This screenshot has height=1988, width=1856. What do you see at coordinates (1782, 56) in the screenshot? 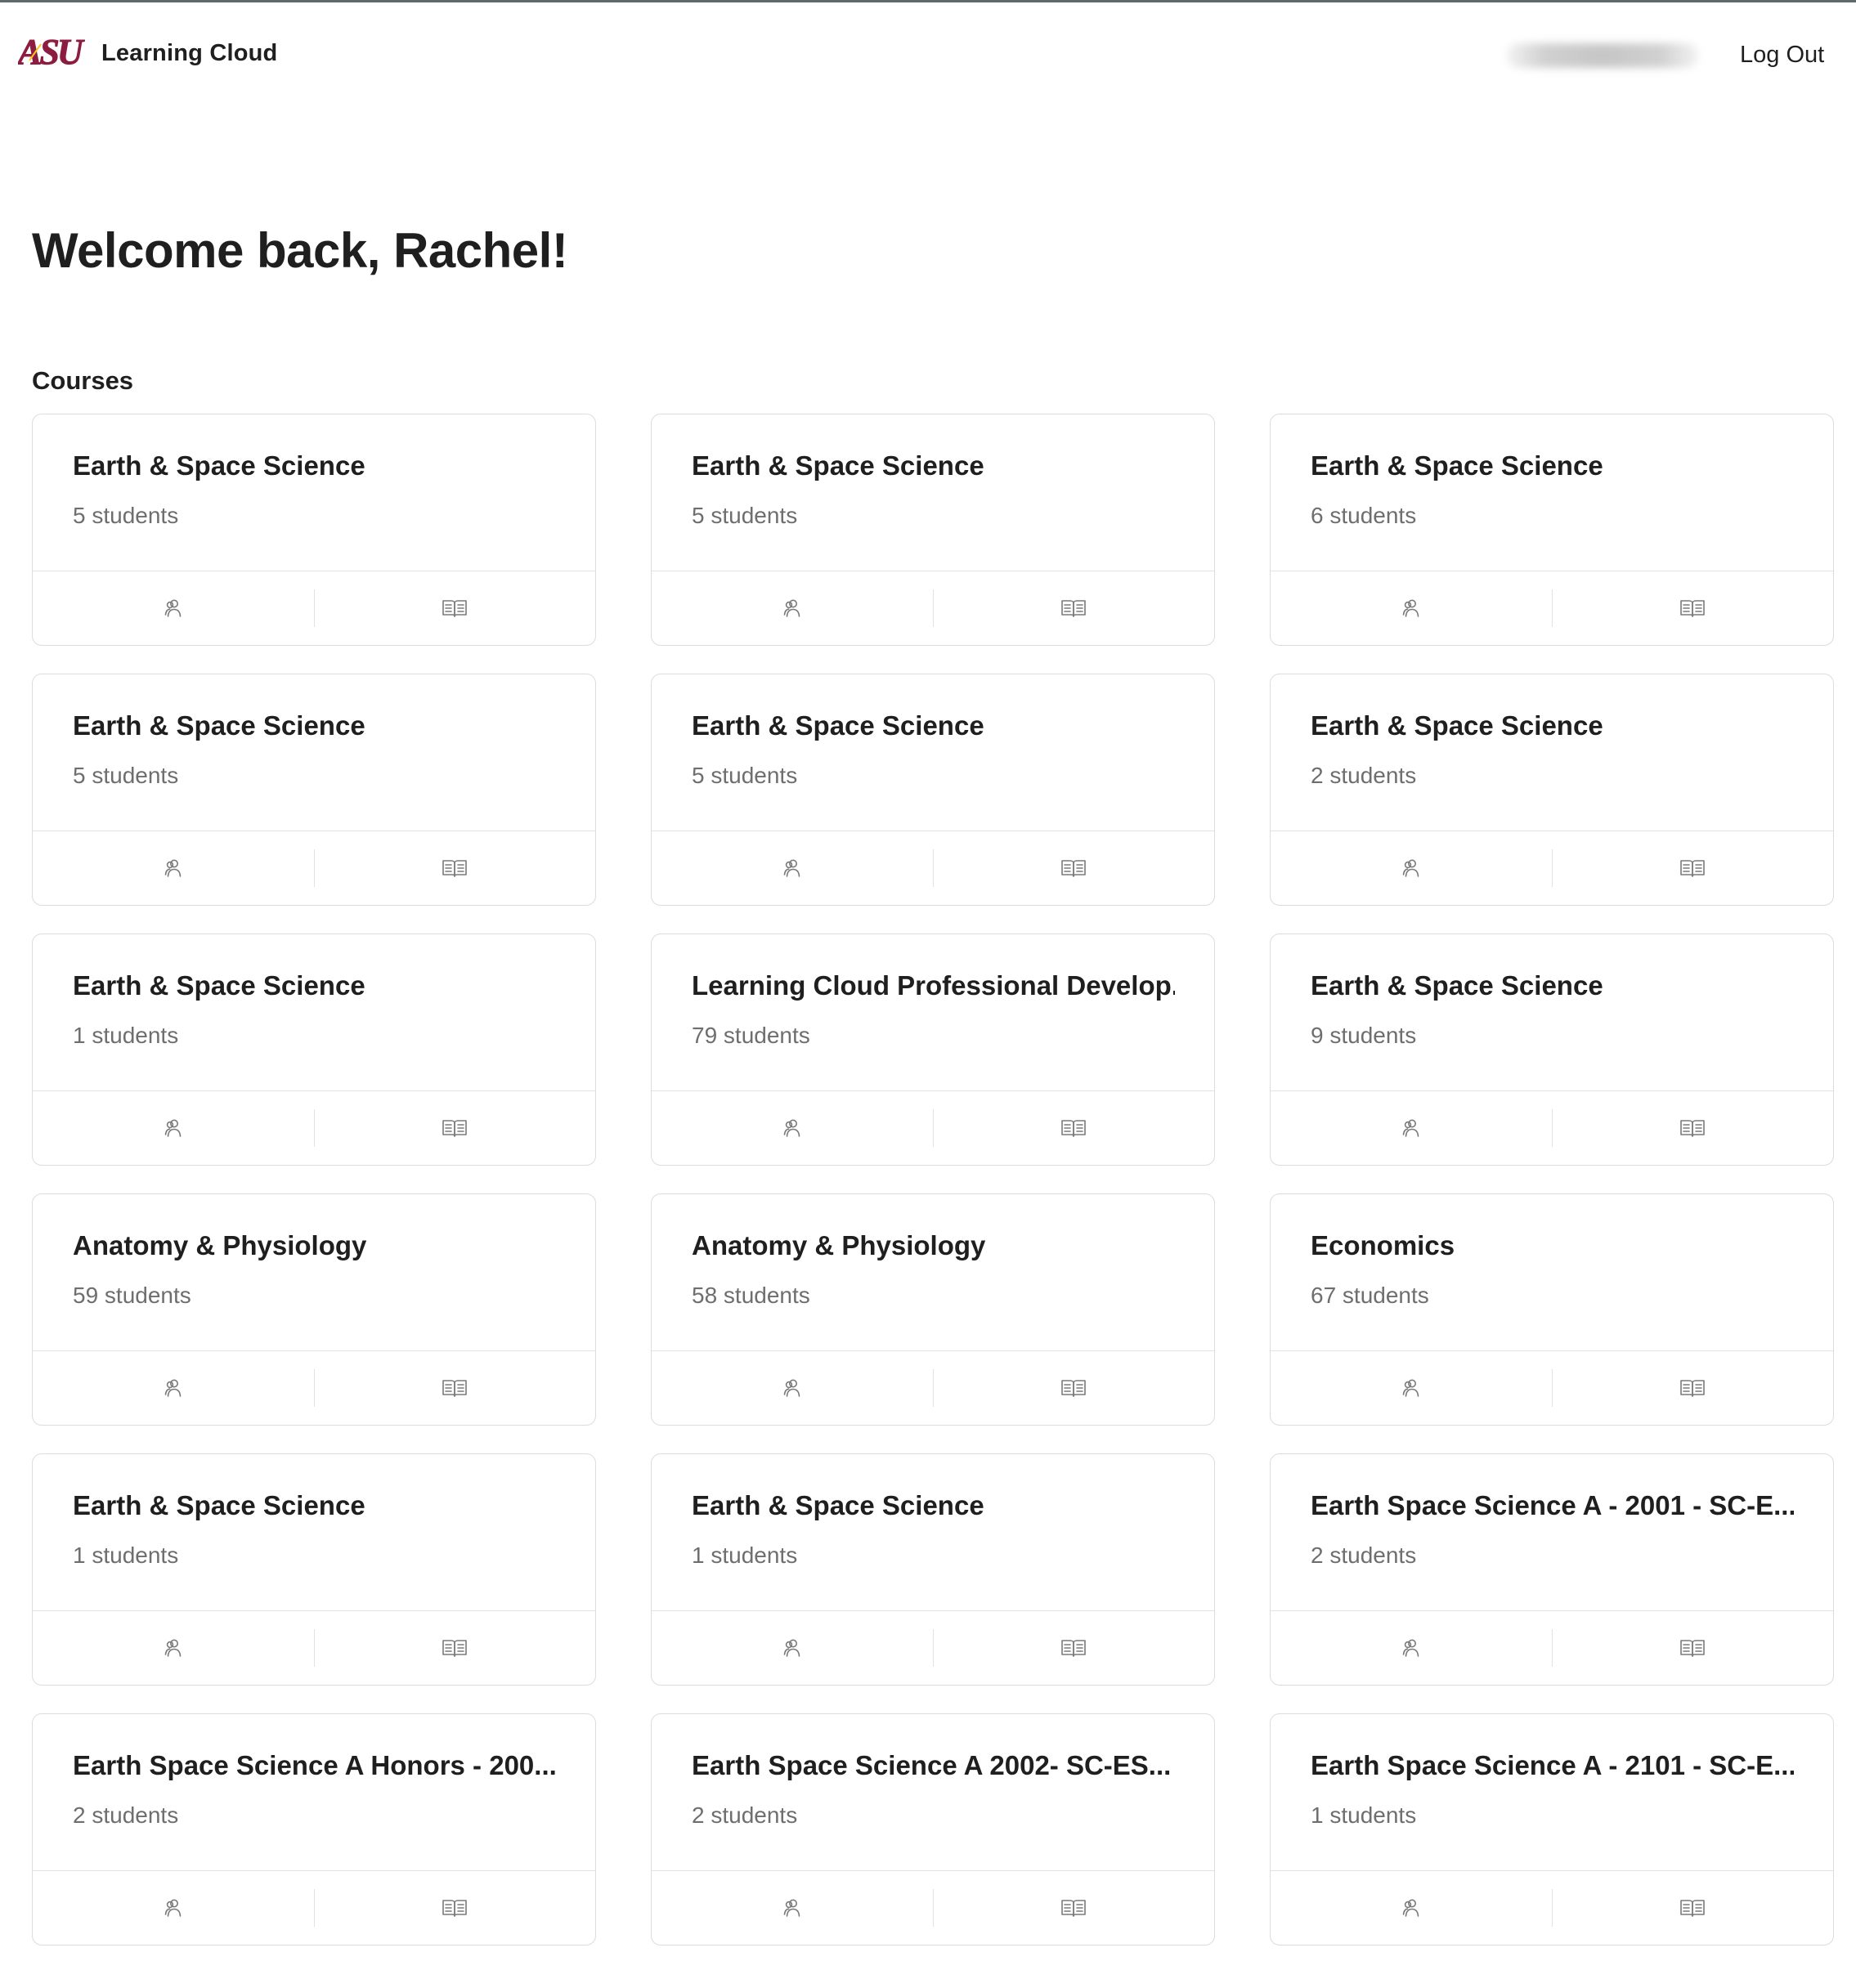
I see `logout-button: Log Out` at bounding box center [1782, 56].